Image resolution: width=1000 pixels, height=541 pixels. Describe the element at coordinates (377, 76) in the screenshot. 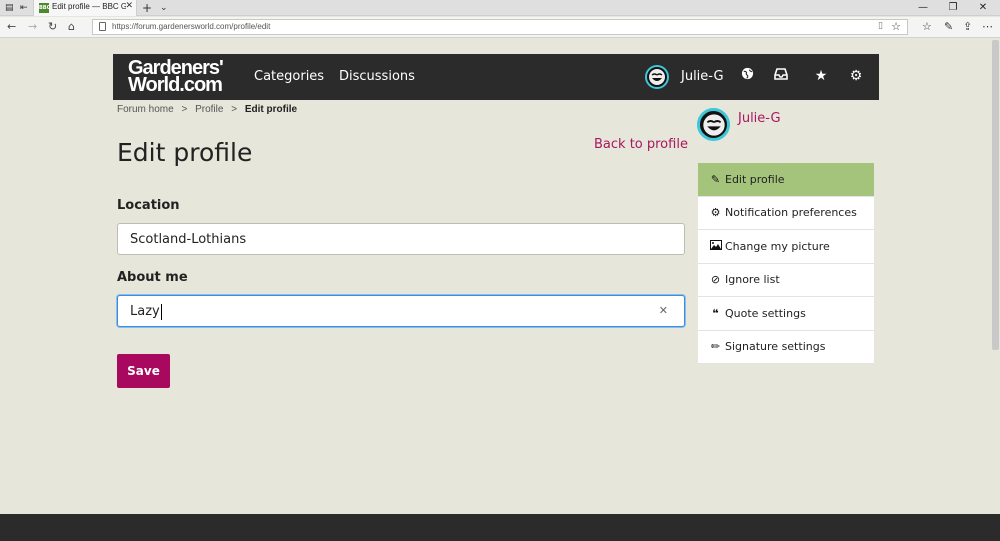

I see `nav-discussions: Discussions` at that location.